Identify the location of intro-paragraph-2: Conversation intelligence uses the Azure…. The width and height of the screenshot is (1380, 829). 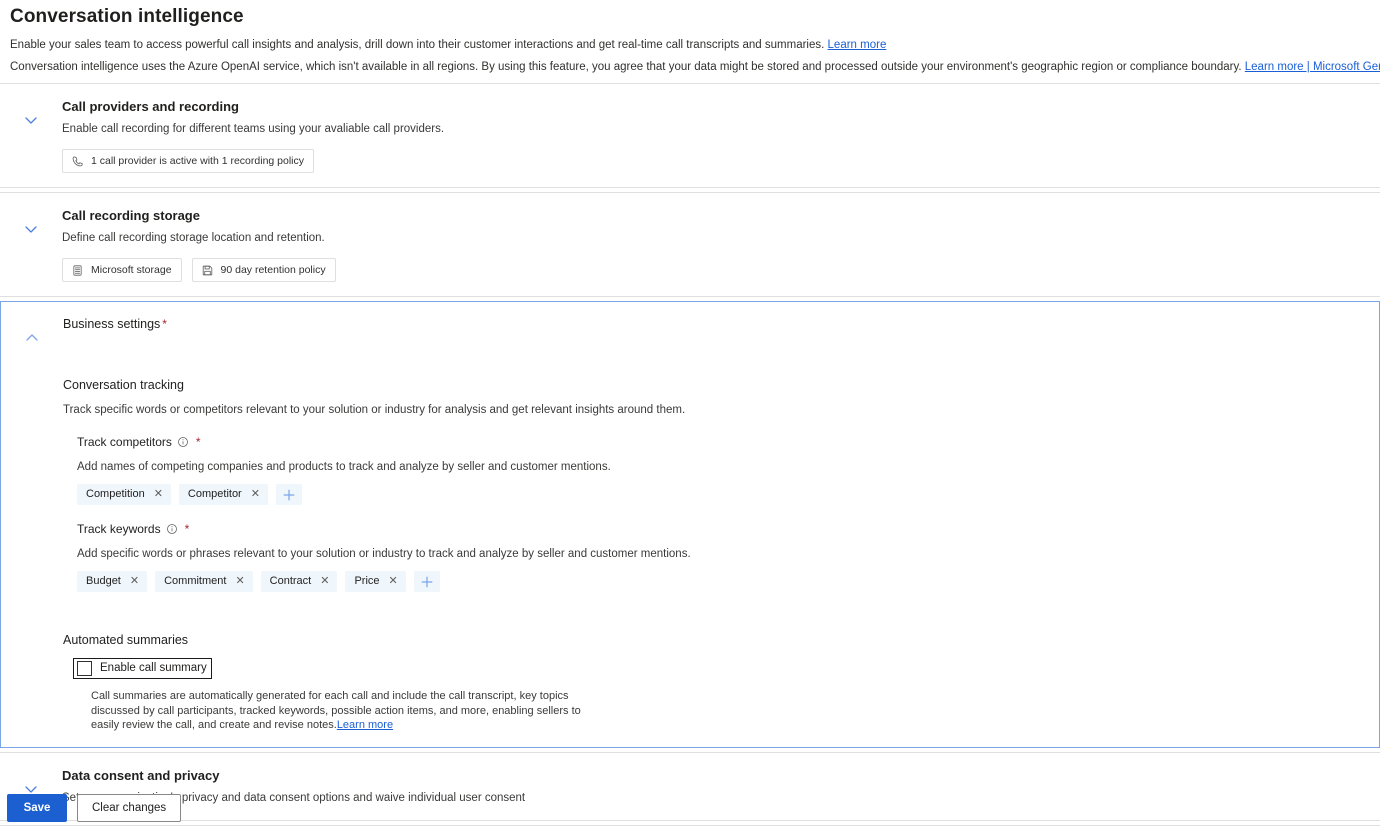
(695, 67).